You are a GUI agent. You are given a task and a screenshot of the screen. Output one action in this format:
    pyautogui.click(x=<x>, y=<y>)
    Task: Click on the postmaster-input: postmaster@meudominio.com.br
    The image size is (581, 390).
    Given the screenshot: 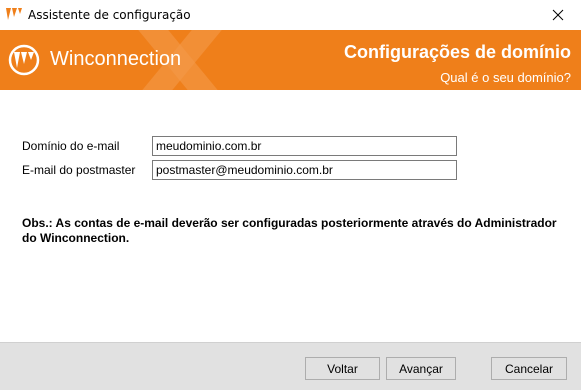 What is the action you would take?
    pyautogui.click(x=304, y=170)
    